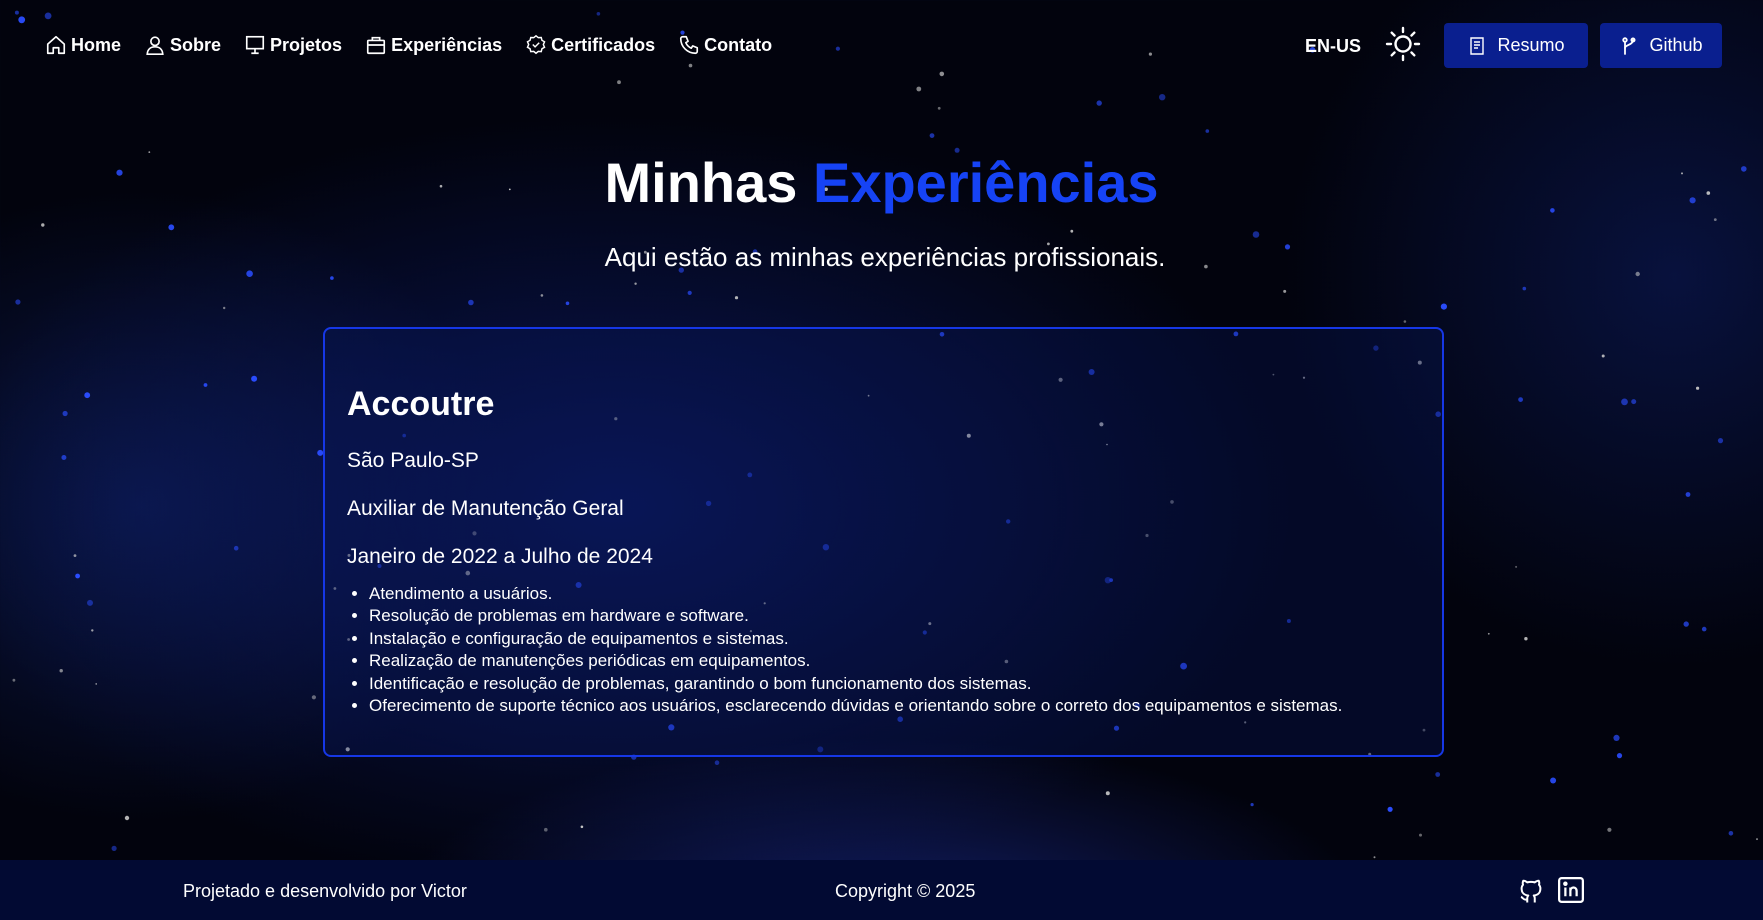 This screenshot has width=1763, height=920. What do you see at coordinates (855, 594) in the screenshot?
I see `task-item: Atendimento a usuários.` at bounding box center [855, 594].